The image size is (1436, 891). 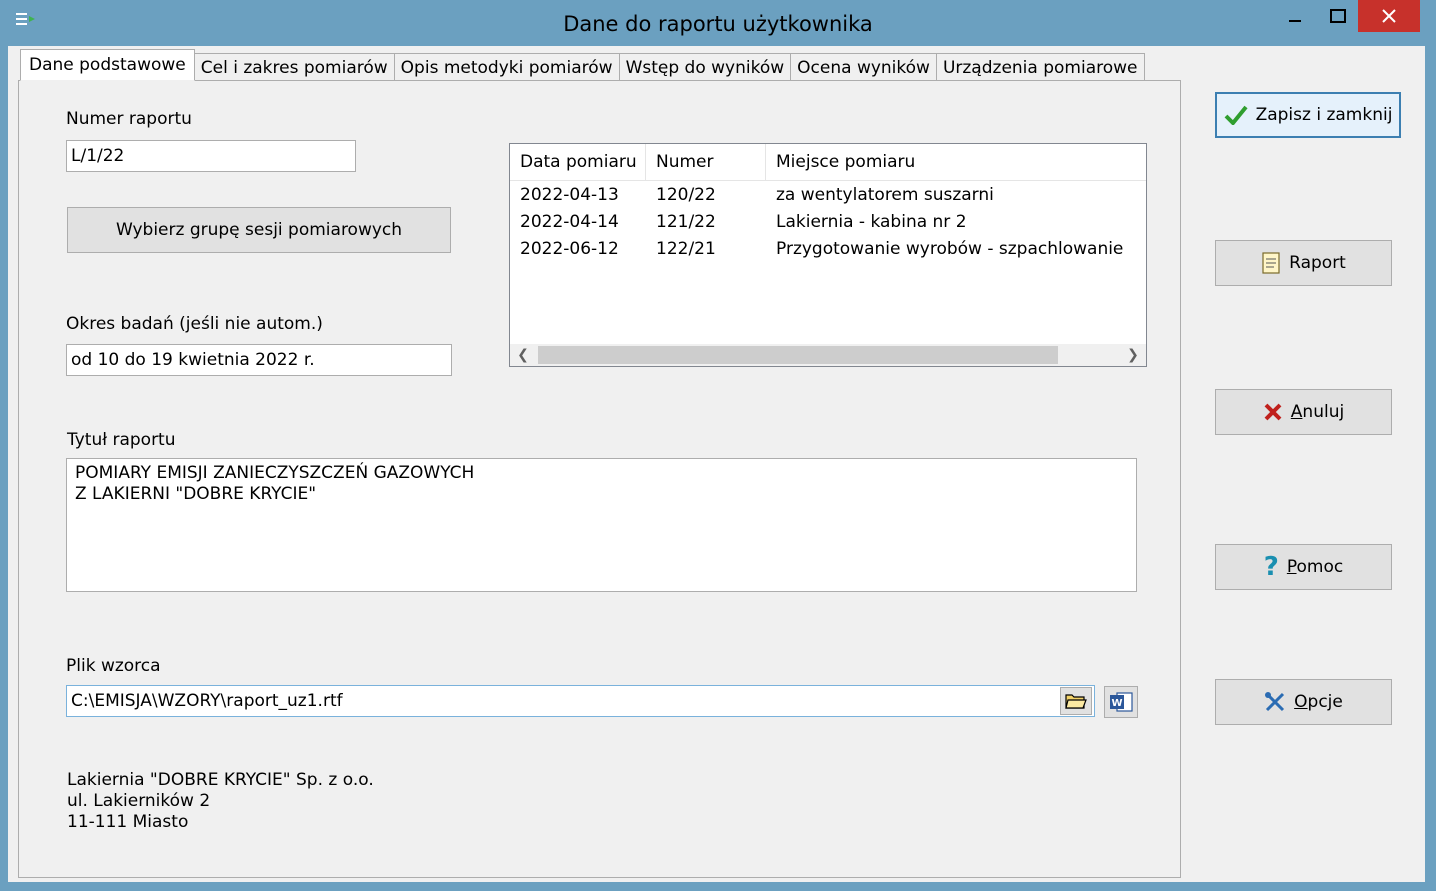 What do you see at coordinates (506, 67) in the screenshot?
I see `tab-opis-metodyki: Opis metodyki pomiarów` at bounding box center [506, 67].